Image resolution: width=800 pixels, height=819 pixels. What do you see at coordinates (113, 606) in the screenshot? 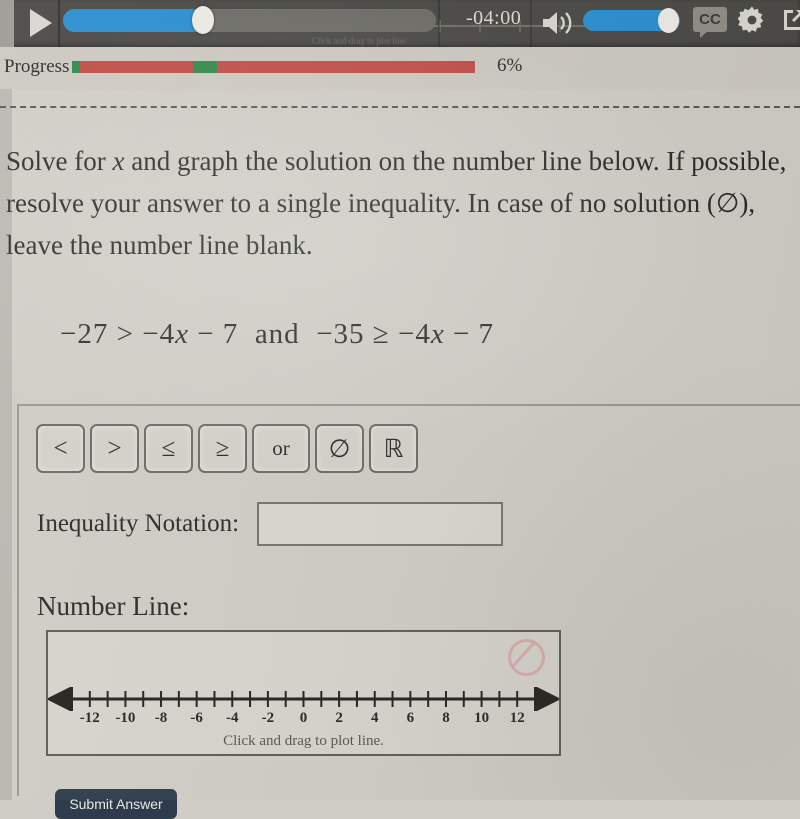
I see `number-line-label: Number Line:` at bounding box center [113, 606].